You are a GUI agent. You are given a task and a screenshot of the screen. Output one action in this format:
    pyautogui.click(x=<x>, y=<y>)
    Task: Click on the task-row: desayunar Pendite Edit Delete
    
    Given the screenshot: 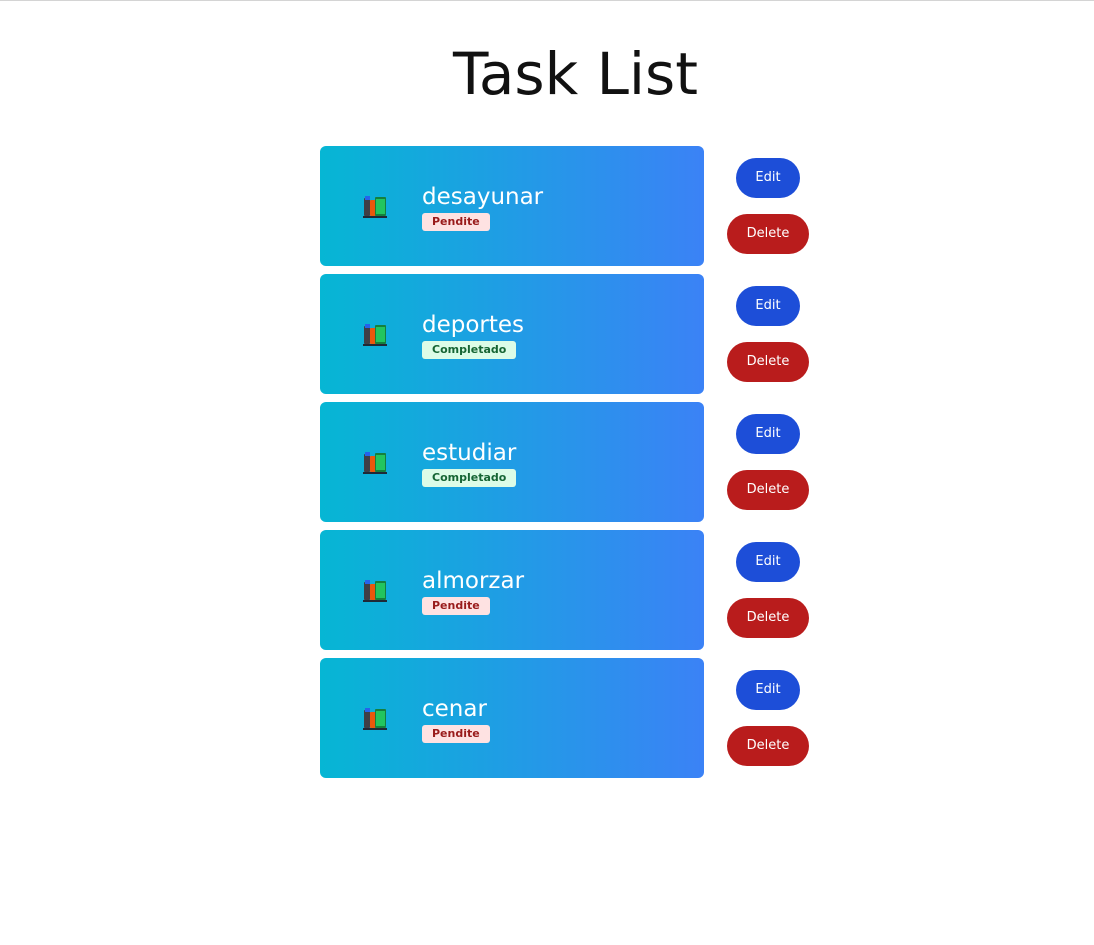 What is the action you would take?
    pyautogui.click(x=570, y=206)
    